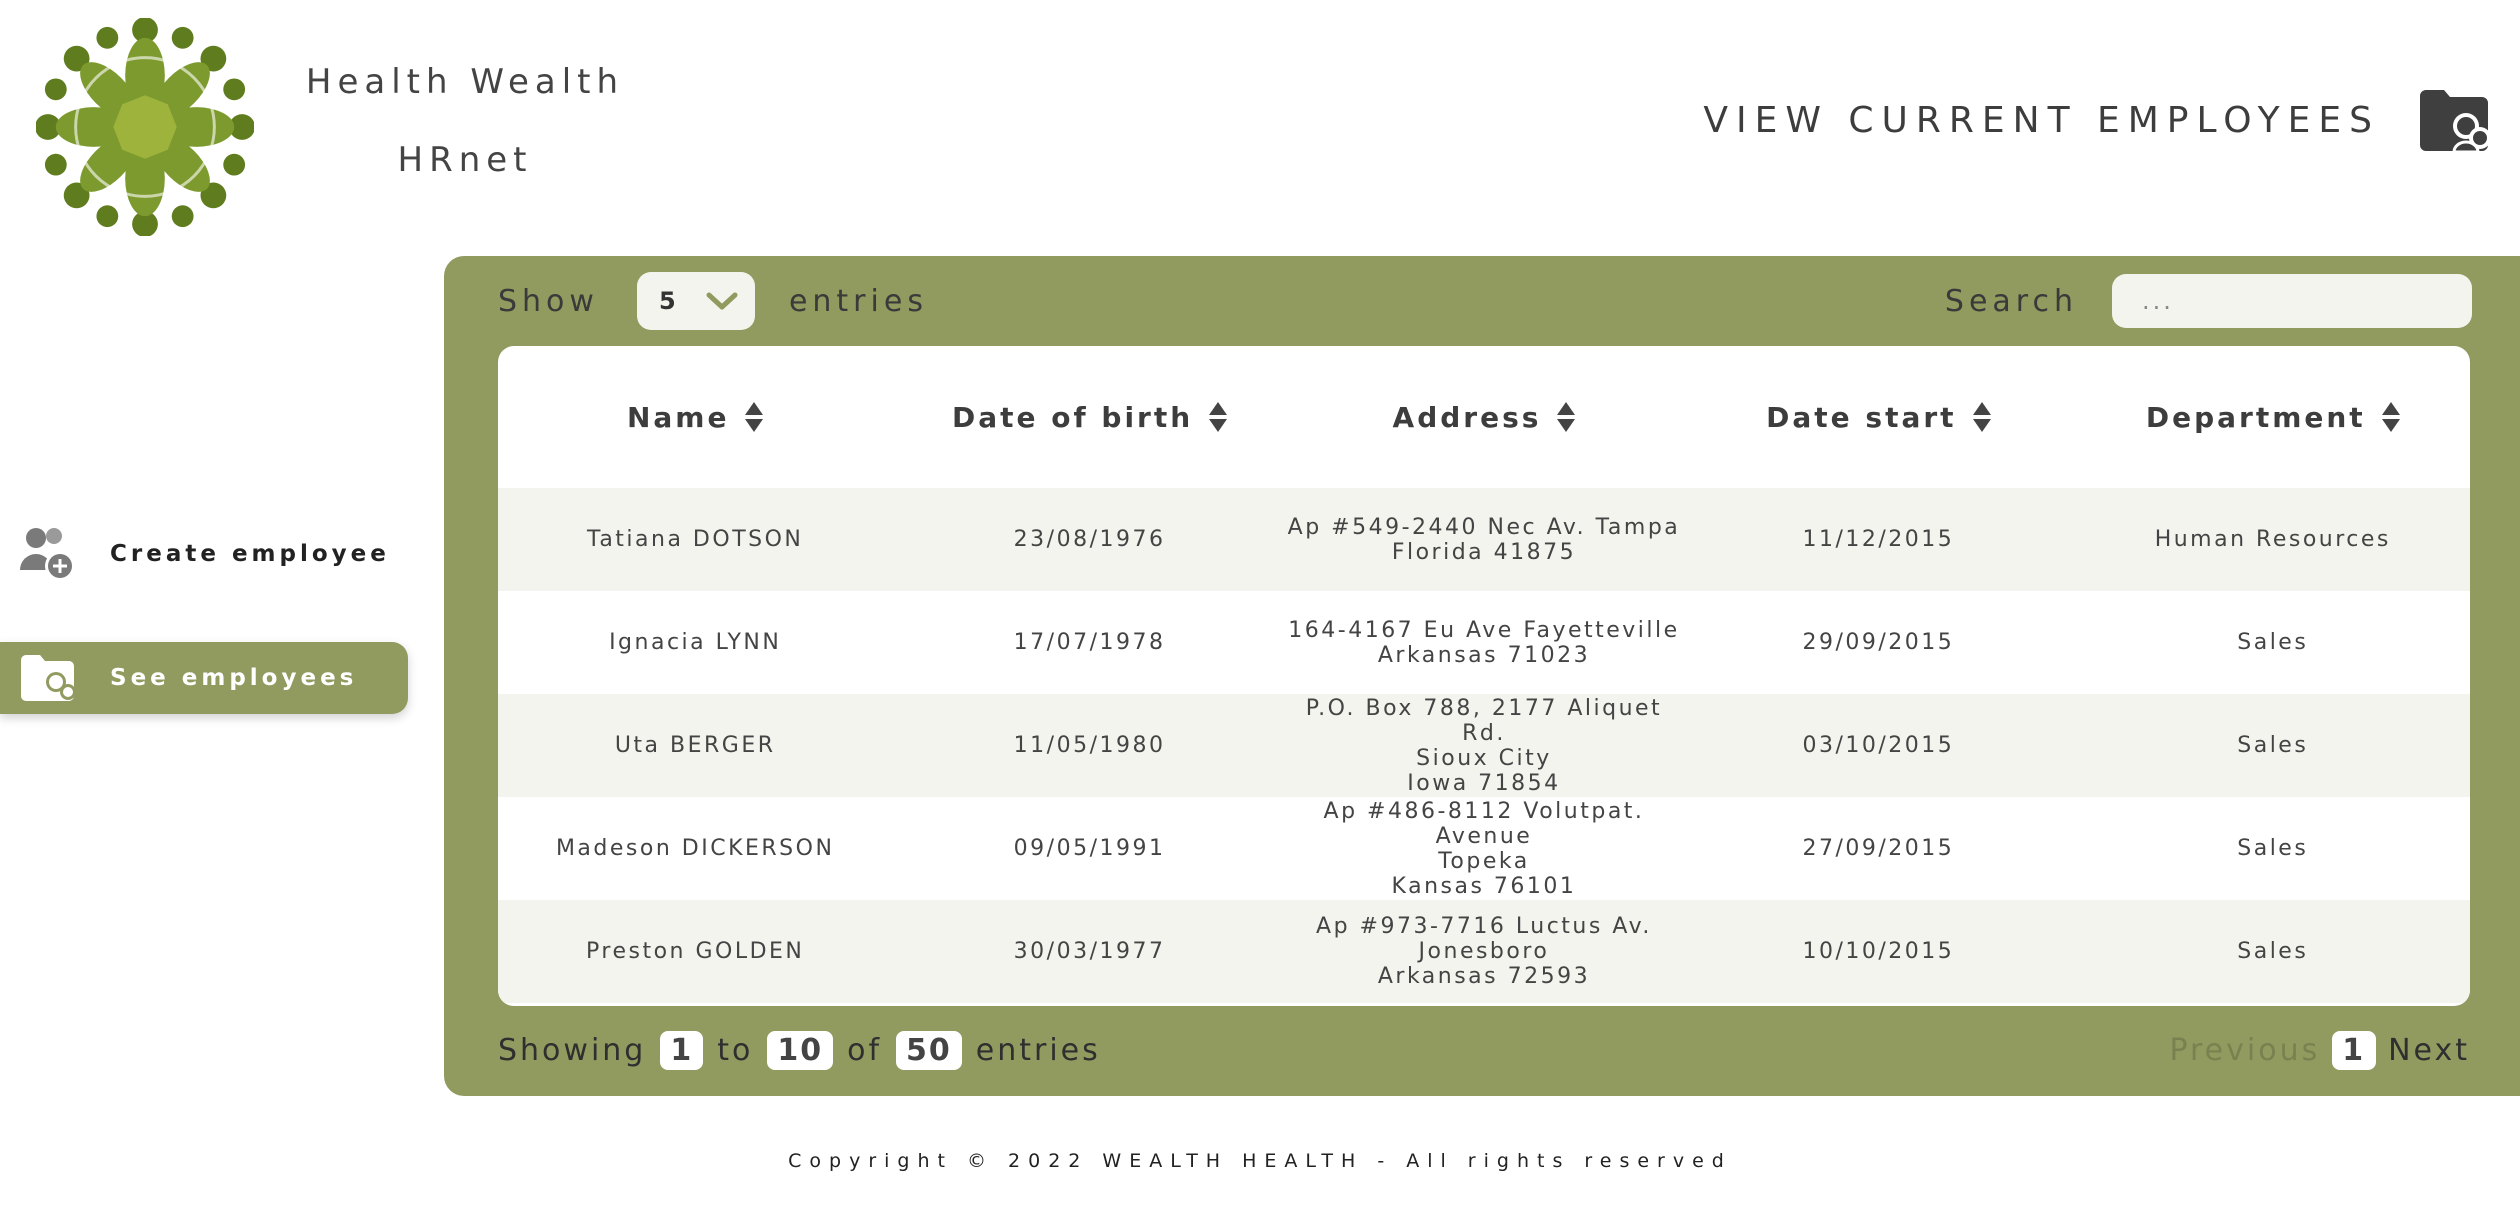 This screenshot has width=2520, height=1224. I want to click on table-info: Showing 1 to 10 of 50 entries, so click(799, 1050).